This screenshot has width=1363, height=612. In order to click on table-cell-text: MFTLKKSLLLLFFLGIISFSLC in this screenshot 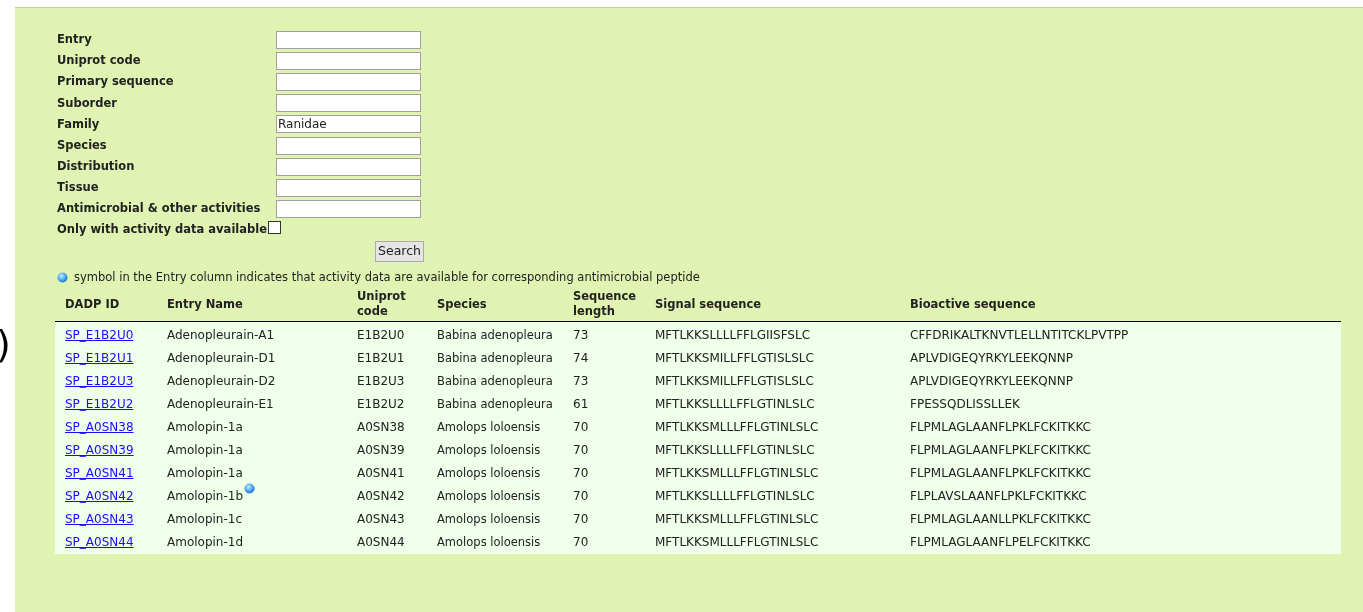, I will do `click(733, 336)`.